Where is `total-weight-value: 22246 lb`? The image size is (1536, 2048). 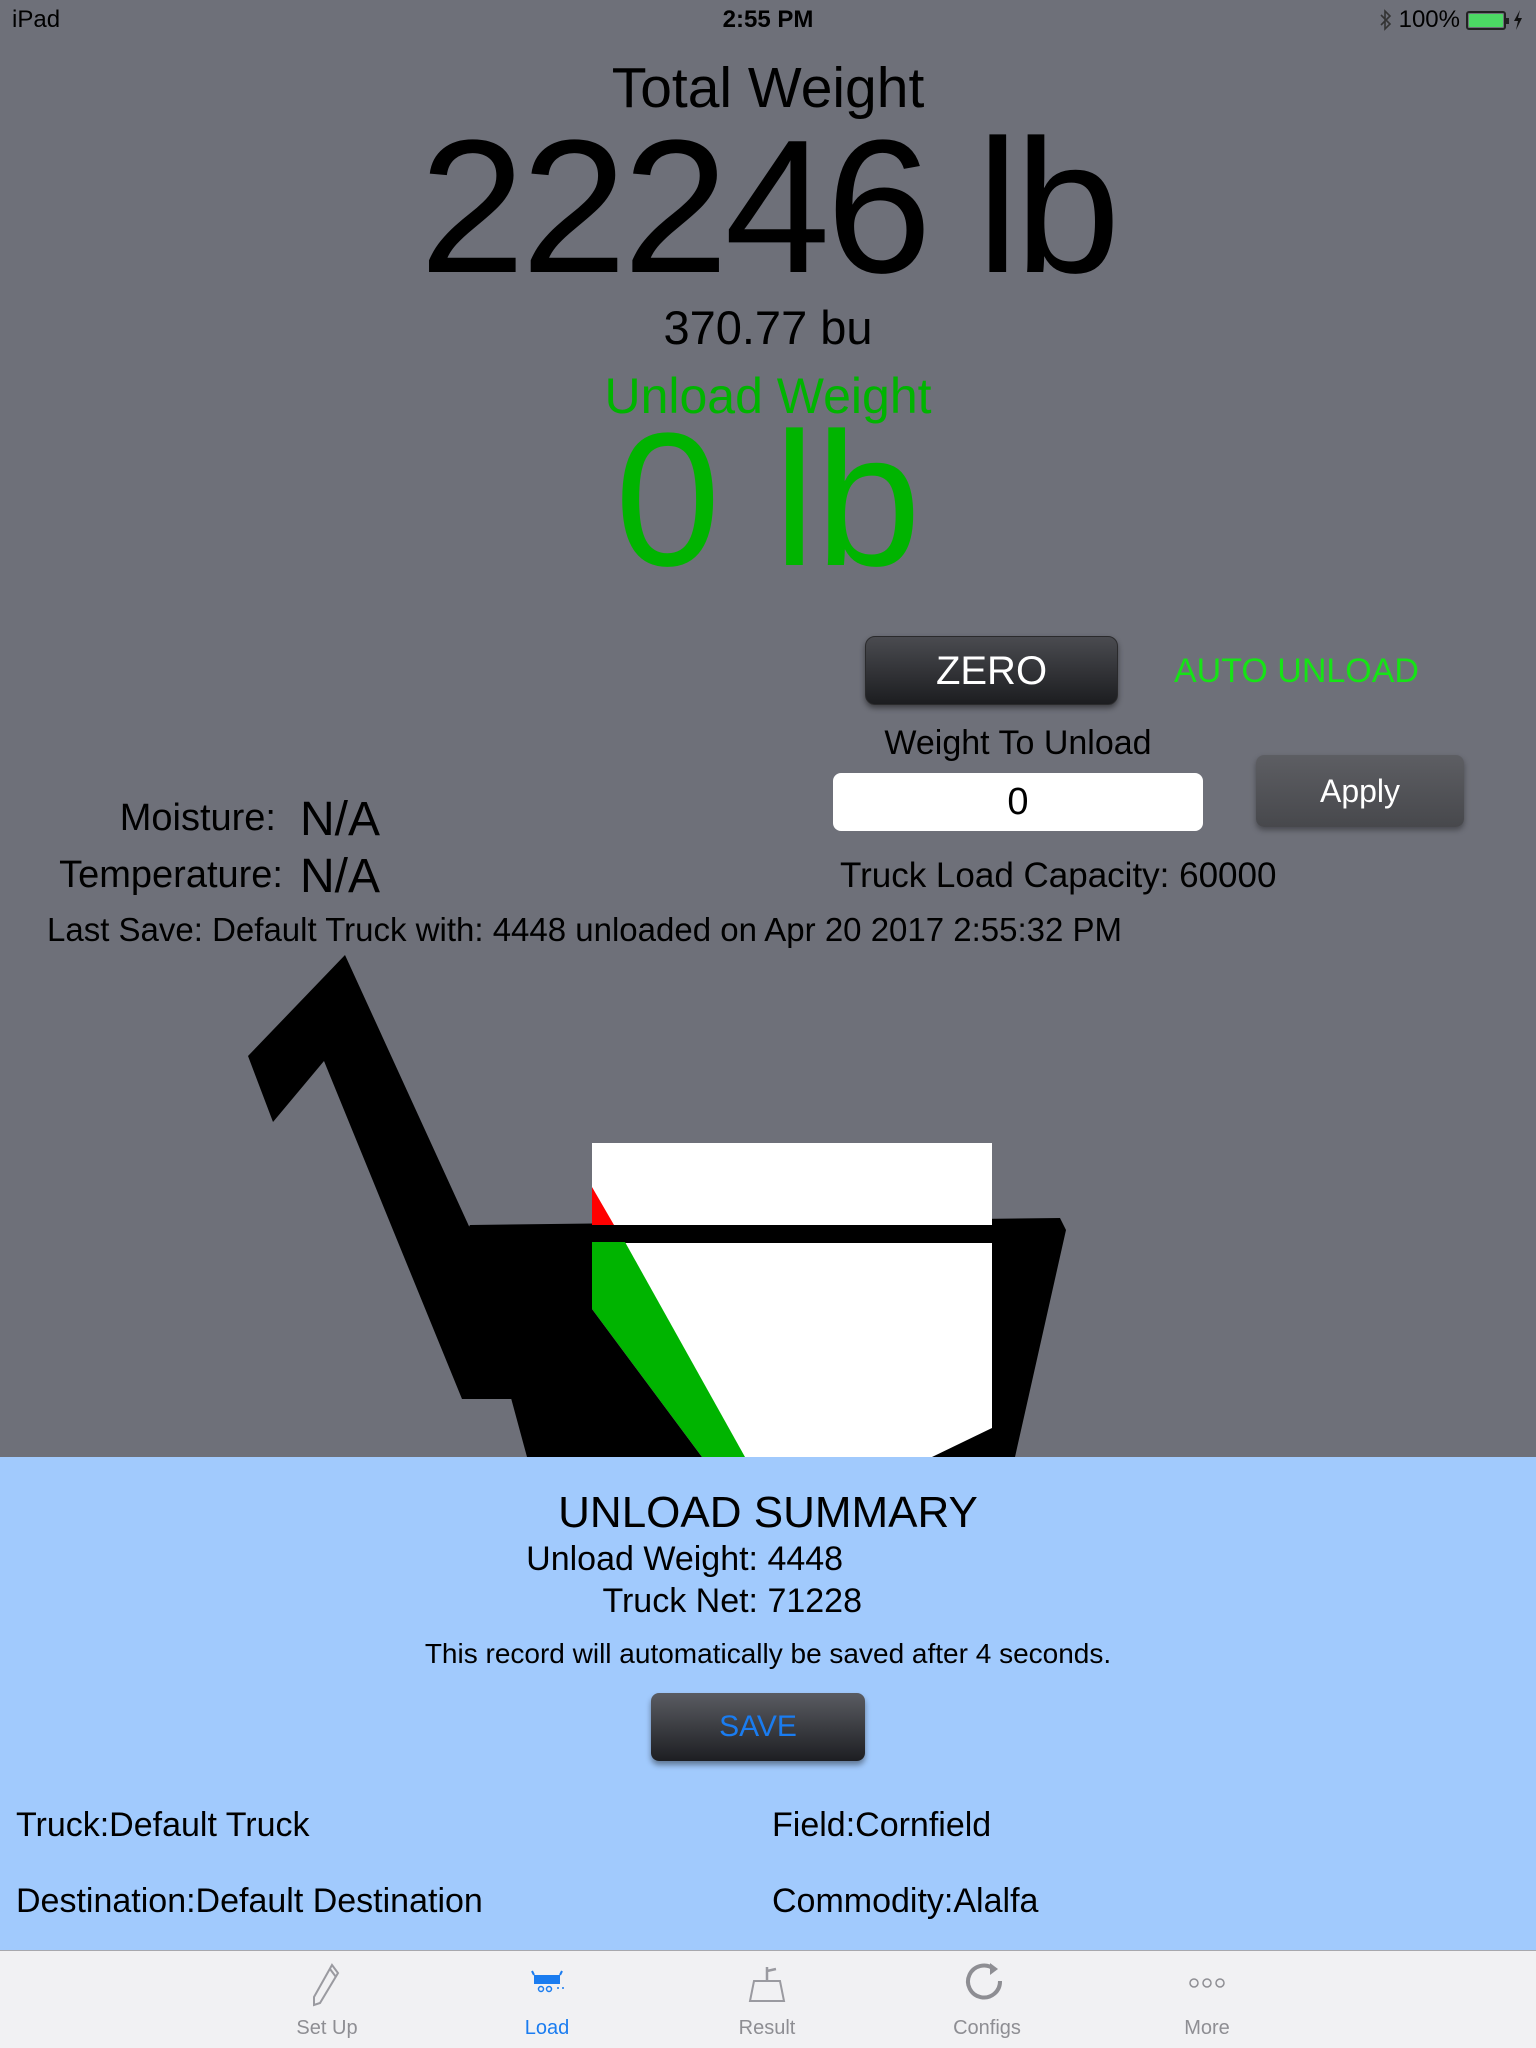 total-weight-value: 22246 lb is located at coordinates (769, 207).